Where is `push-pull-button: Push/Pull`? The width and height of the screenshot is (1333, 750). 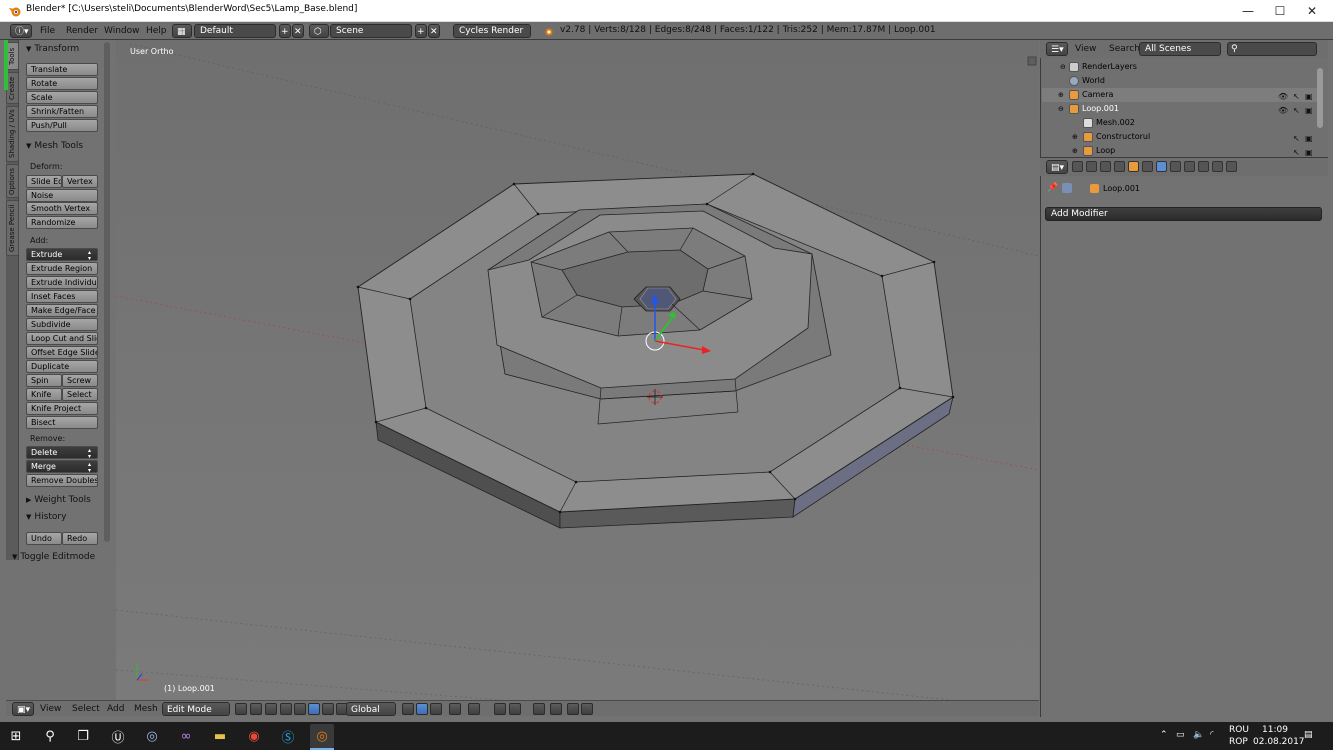
push-pull-button: Push/Pull is located at coordinates (62, 125).